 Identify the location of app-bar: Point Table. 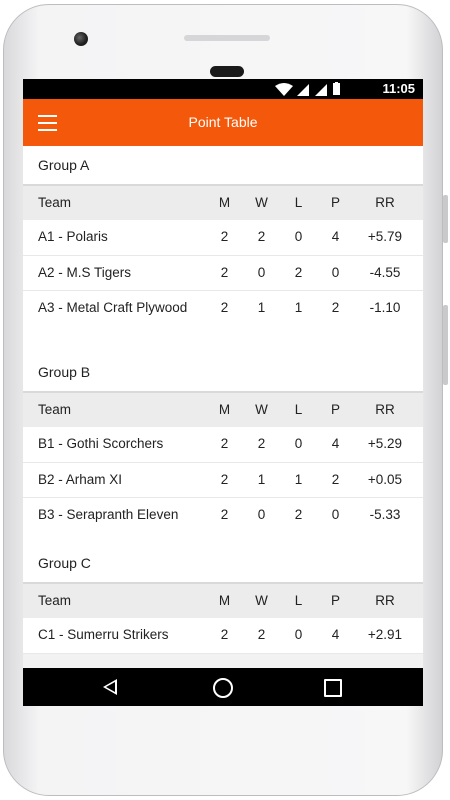
(223, 122).